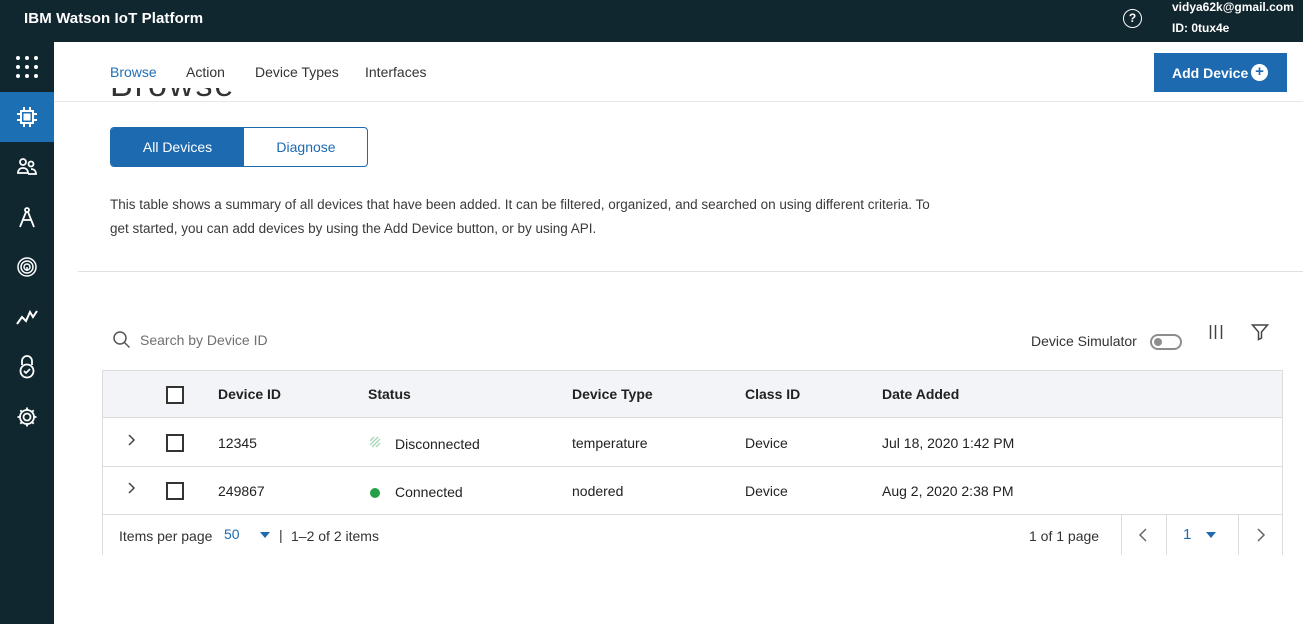  I want to click on app-grid-icon, so click(27, 67).